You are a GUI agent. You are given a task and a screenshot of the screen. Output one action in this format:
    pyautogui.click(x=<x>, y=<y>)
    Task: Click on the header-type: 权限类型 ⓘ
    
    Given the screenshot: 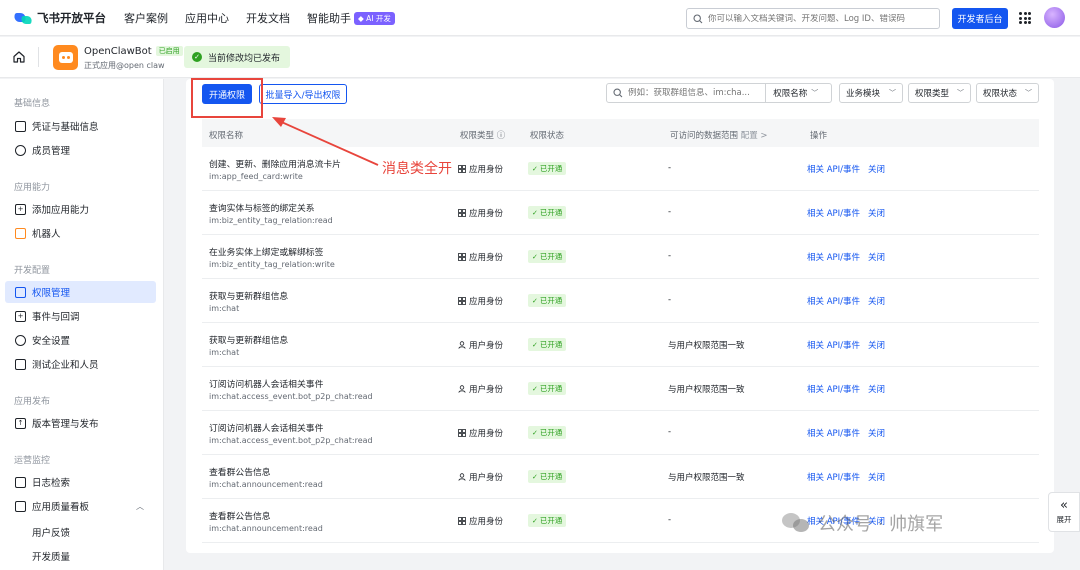 What is the action you would take?
    pyautogui.click(x=482, y=135)
    